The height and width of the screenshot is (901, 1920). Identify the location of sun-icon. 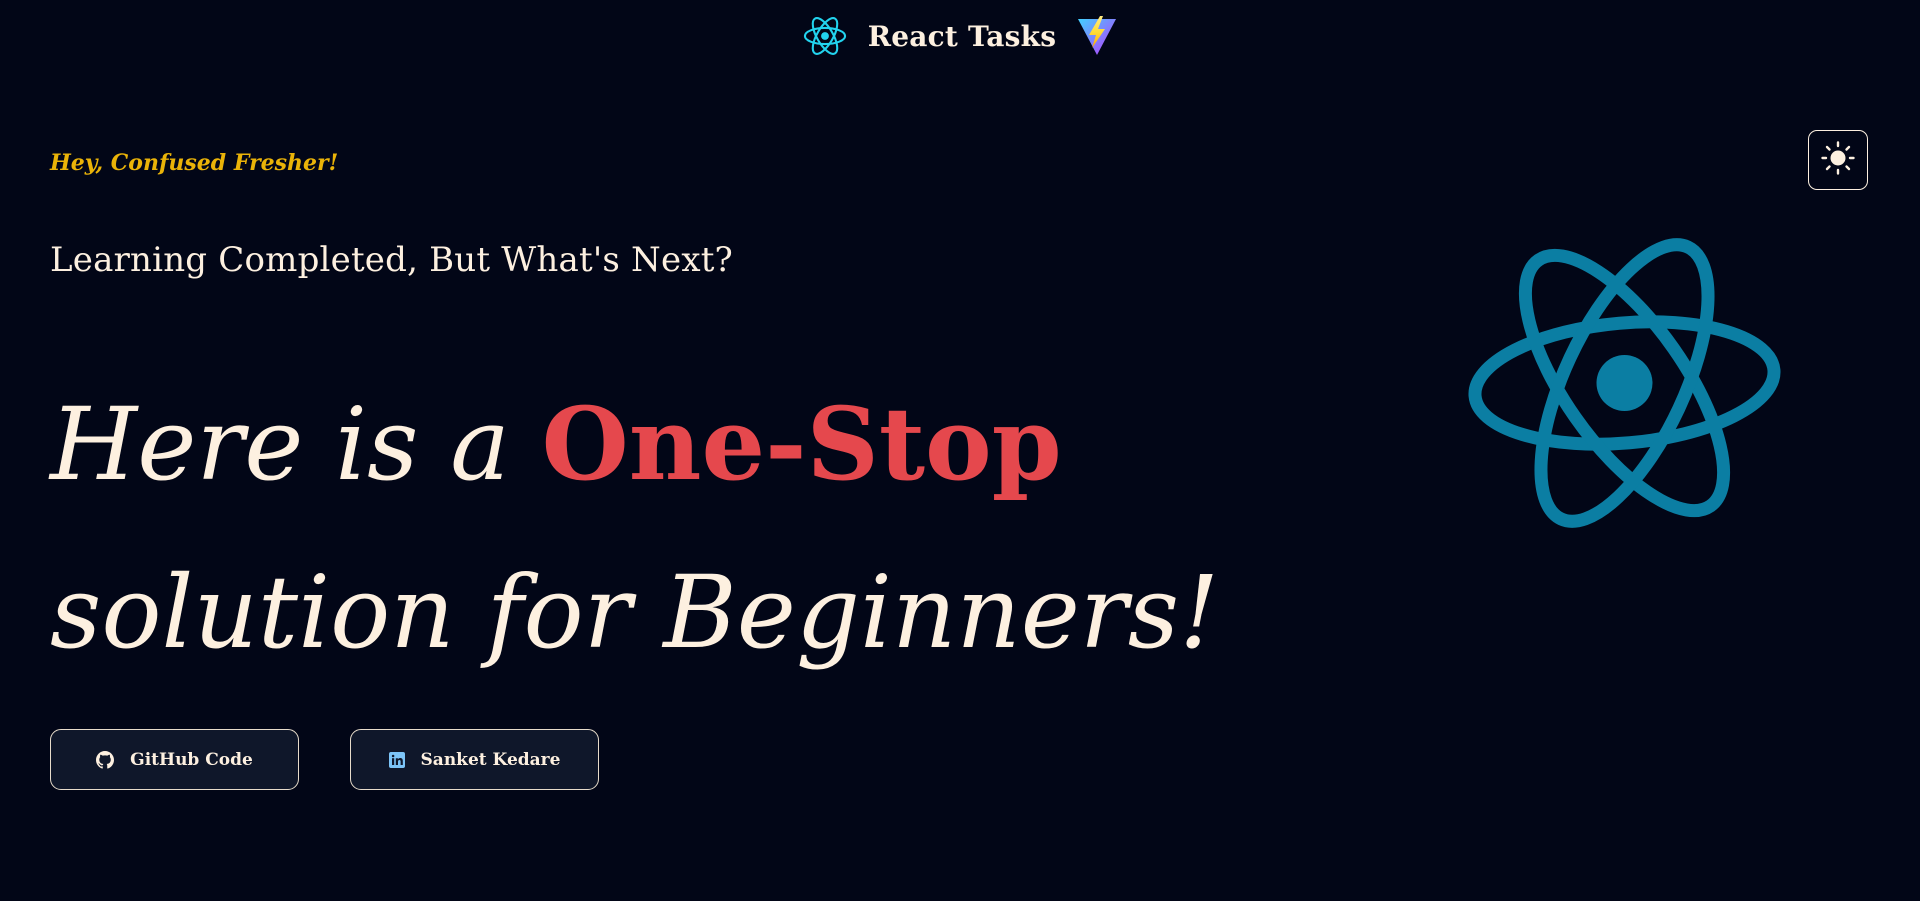
(1838, 160).